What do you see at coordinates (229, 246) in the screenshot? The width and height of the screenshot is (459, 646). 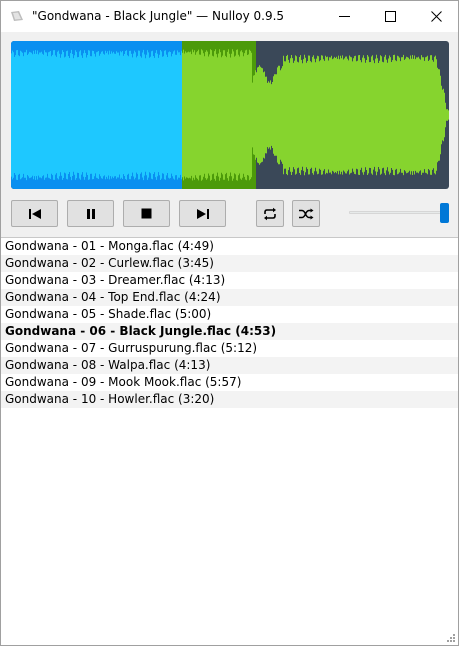 I see `playlist-item: Gondwana - 01 - Monga.flac (4:49)` at bounding box center [229, 246].